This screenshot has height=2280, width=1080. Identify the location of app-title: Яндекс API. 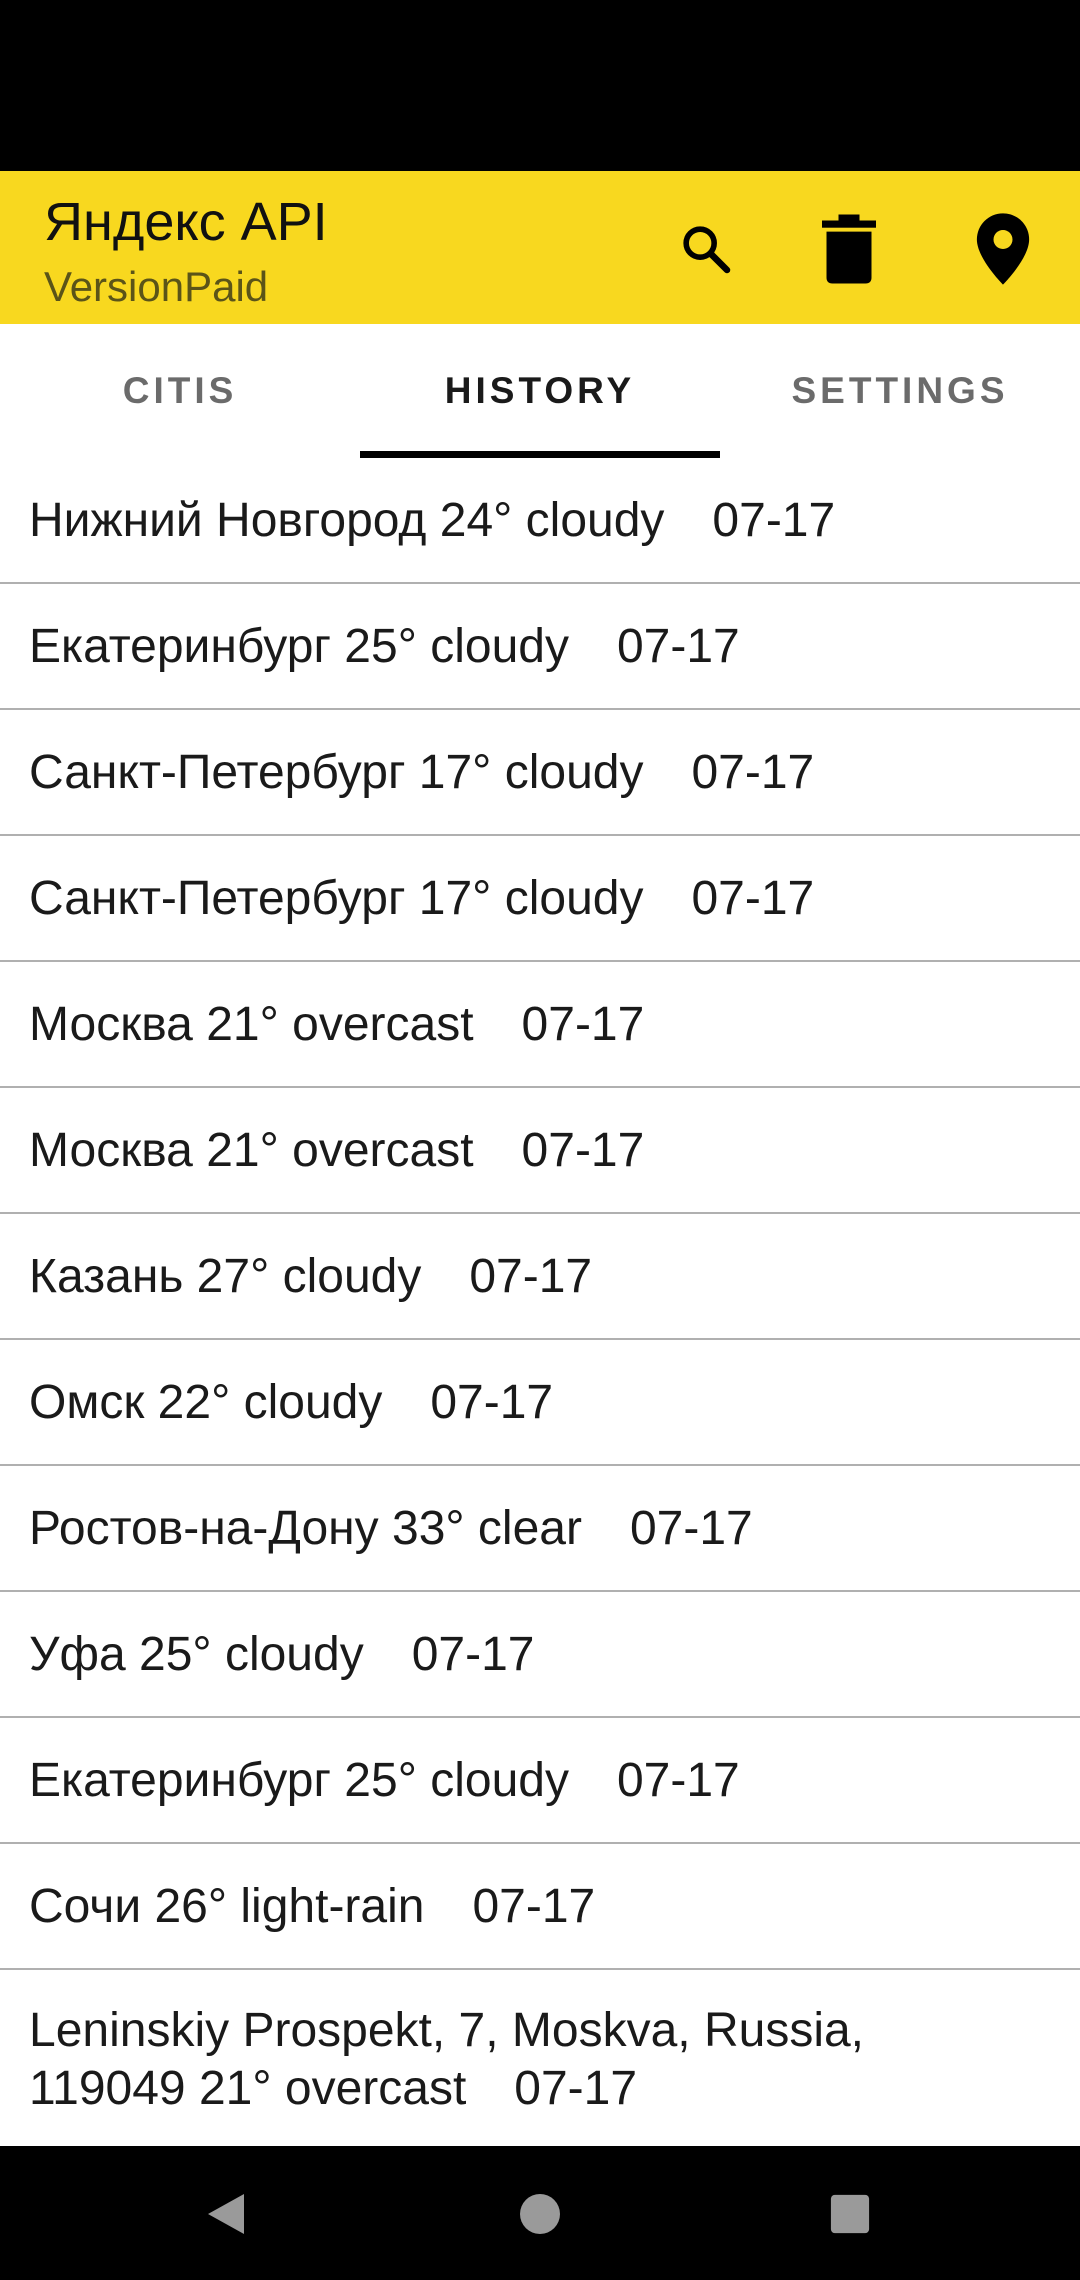
(186, 222).